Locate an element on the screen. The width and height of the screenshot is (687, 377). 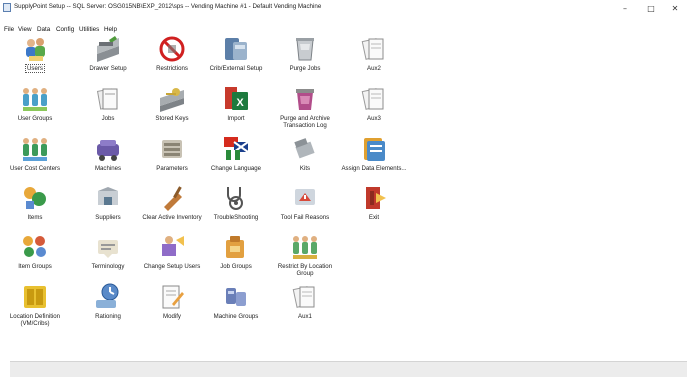
tile-label-text: Exit is located at coordinates (374, 217).